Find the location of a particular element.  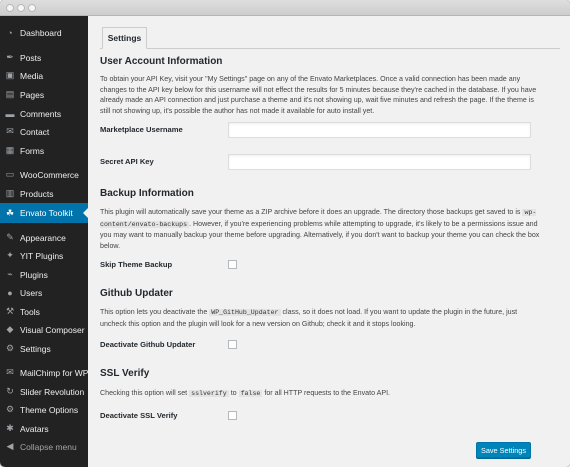

deactivate-github-checkbox is located at coordinates (232, 344).